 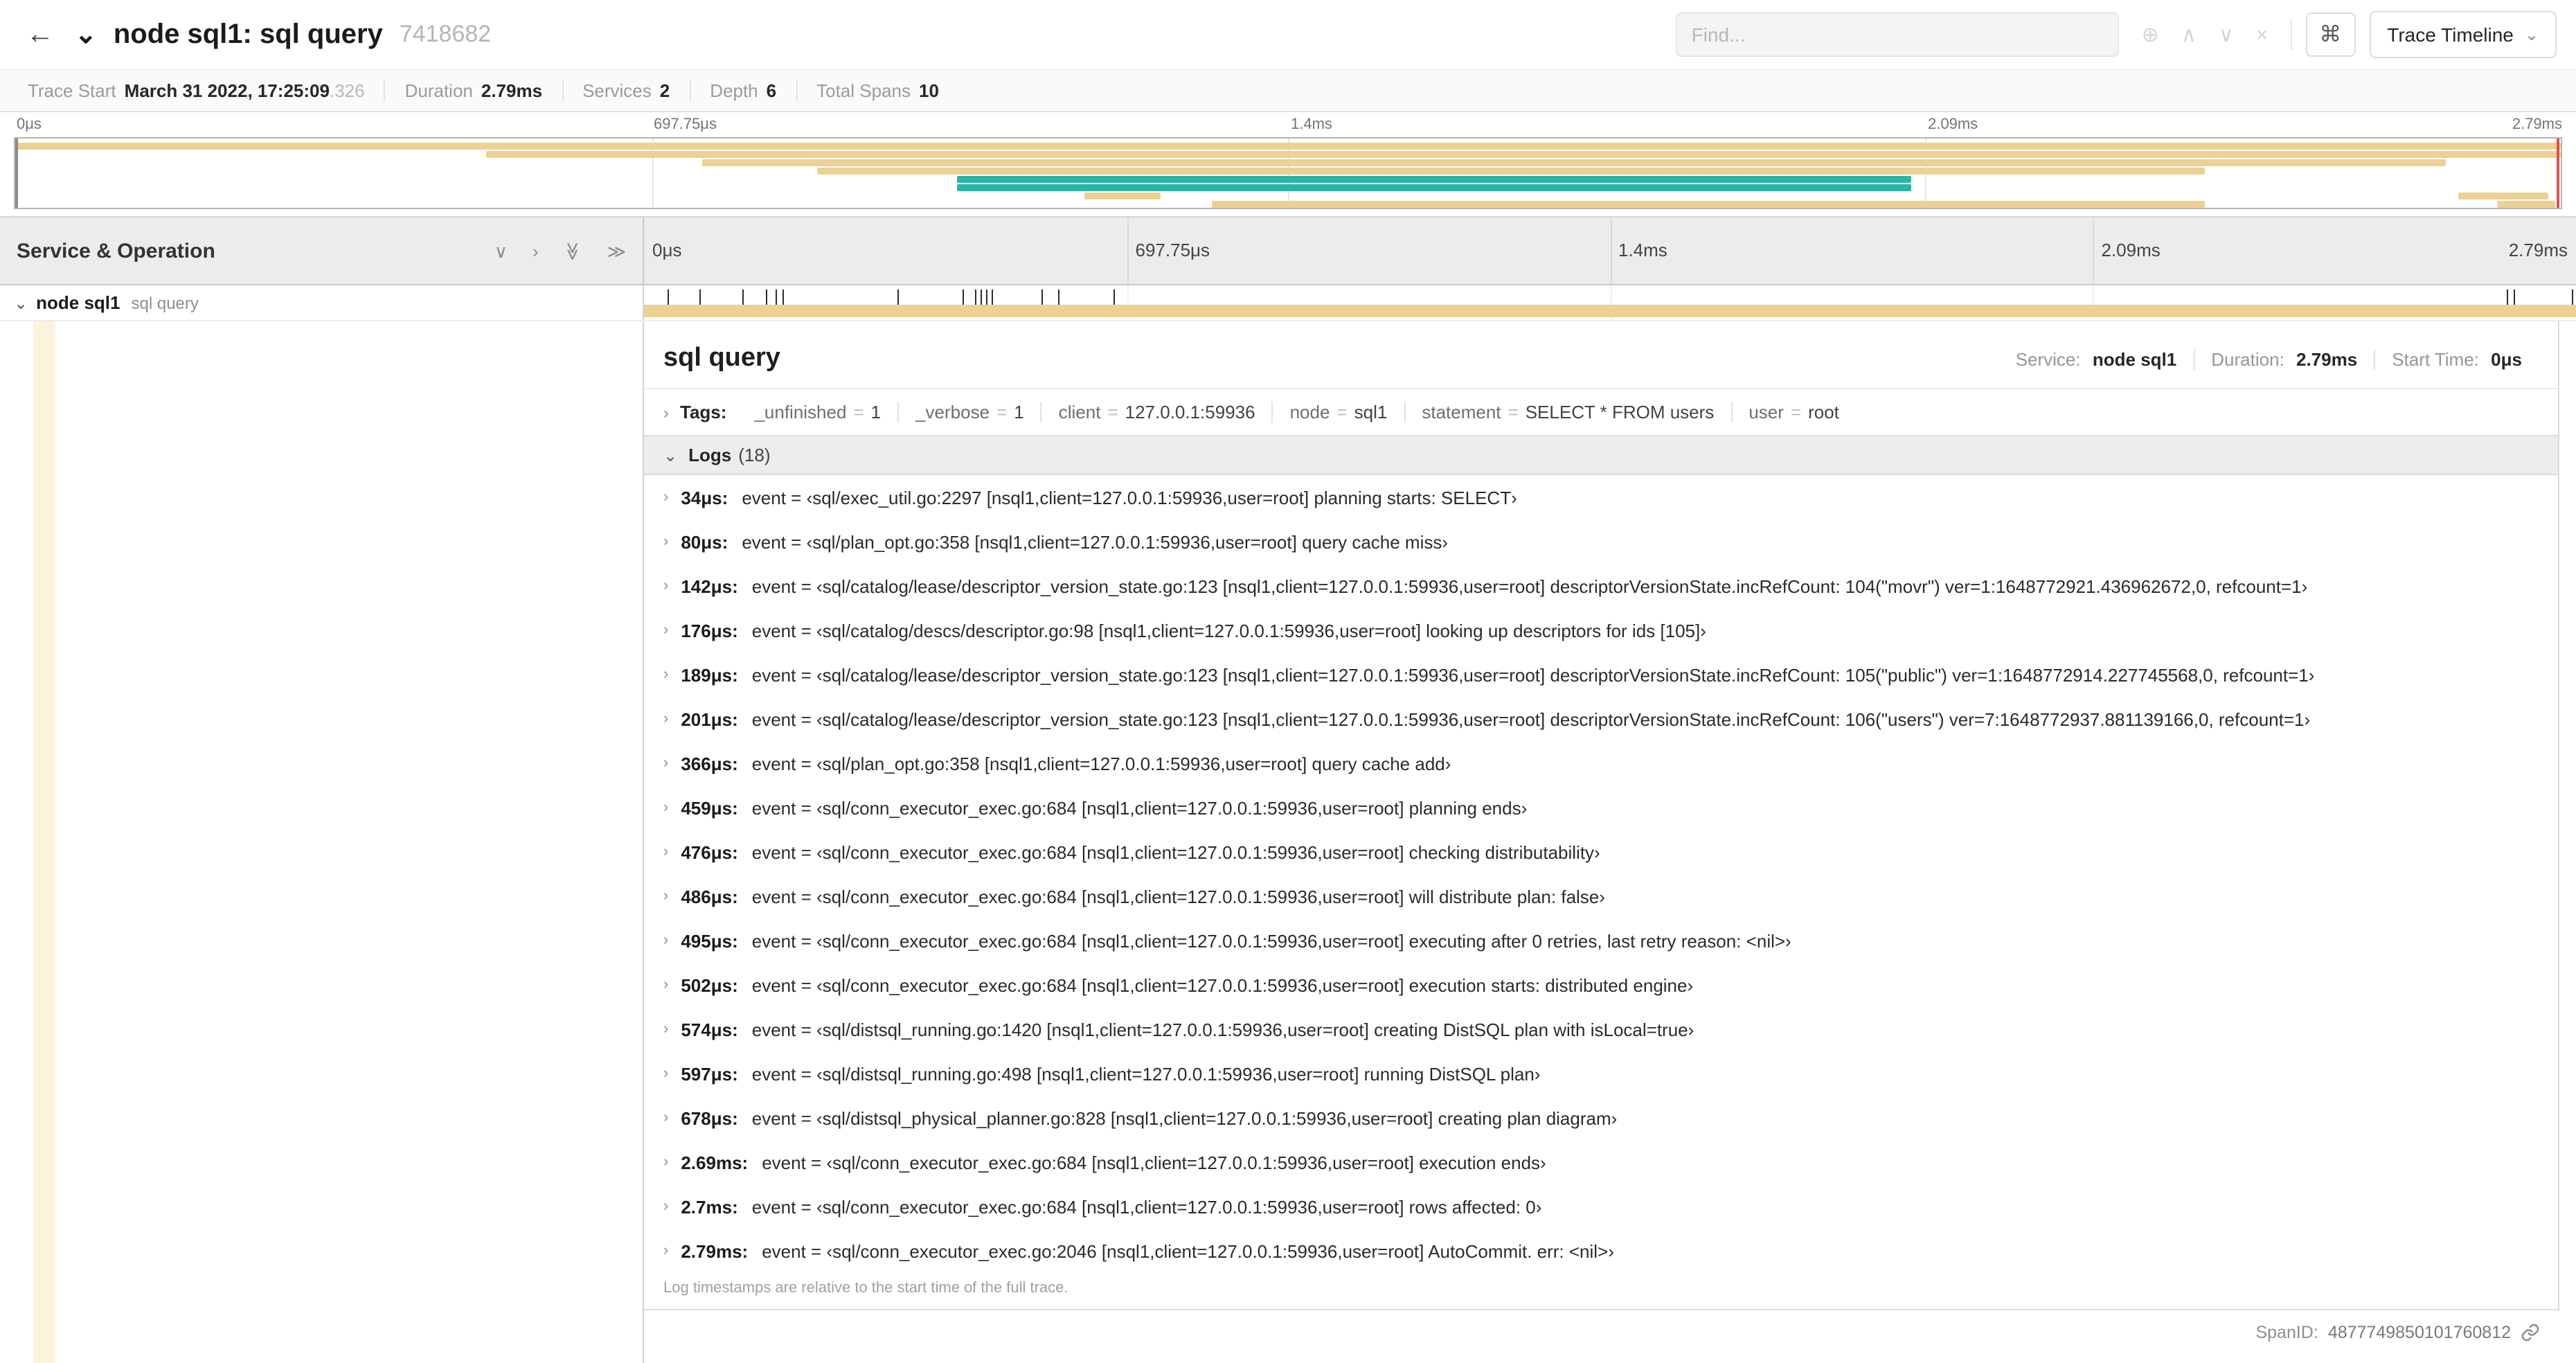 I want to click on find-input, so click(x=1898, y=35).